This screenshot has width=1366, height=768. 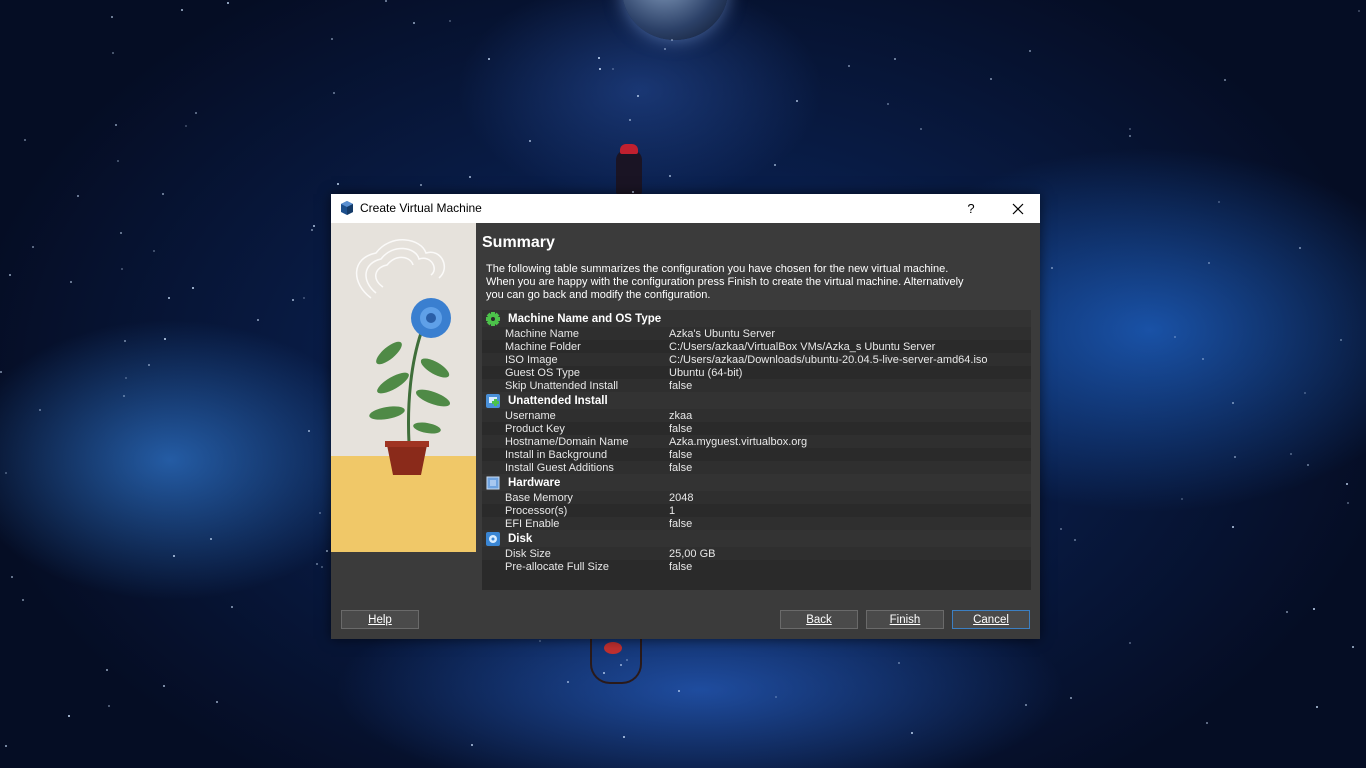 What do you see at coordinates (756, 333) in the screenshot?
I see `summary-row: Machine Name Azka's Ubuntu Server` at bounding box center [756, 333].